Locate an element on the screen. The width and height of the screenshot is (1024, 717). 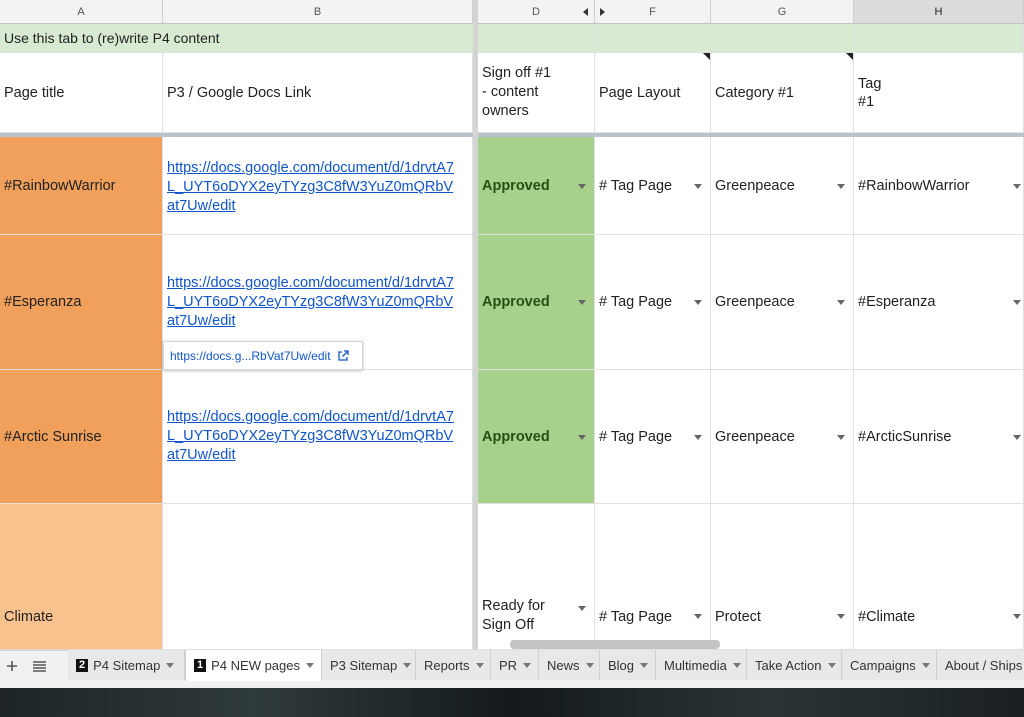
banner-cell-d is located at coordinates (536, 38).